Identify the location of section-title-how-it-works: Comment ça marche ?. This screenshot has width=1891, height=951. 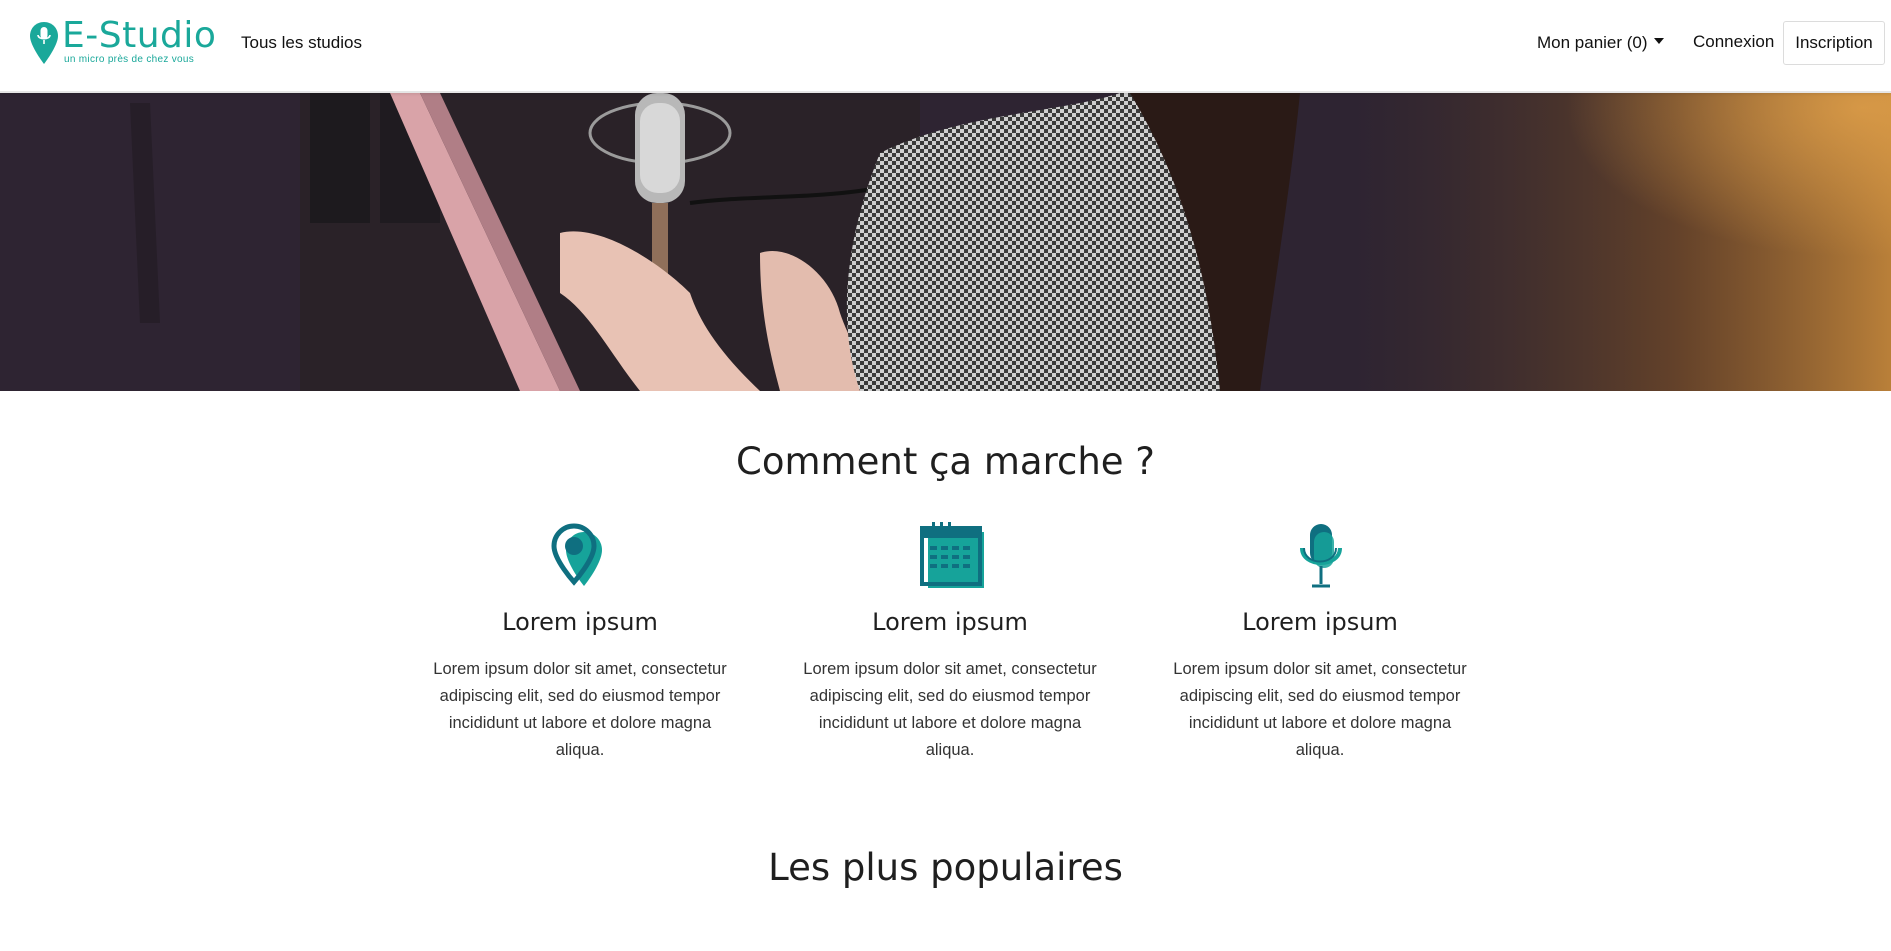
(945, 461).